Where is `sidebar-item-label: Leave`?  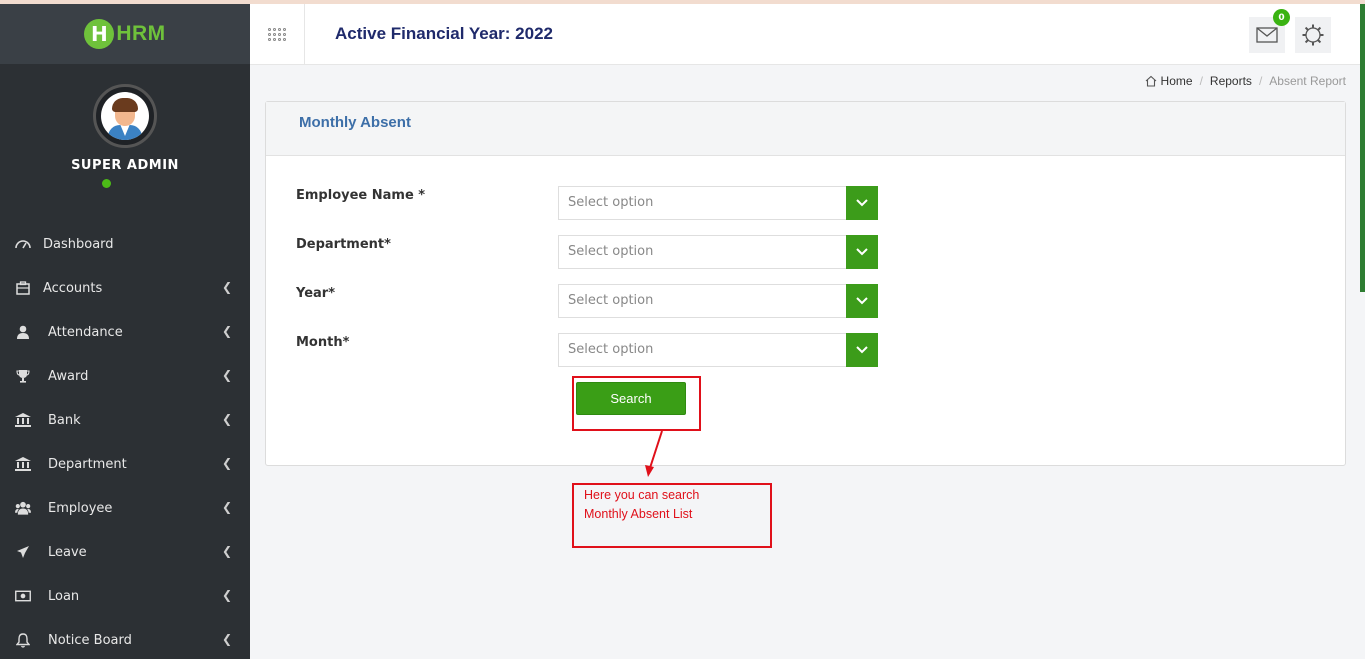
sidebar-item-label: Leave is located at coordinates (67, 552).